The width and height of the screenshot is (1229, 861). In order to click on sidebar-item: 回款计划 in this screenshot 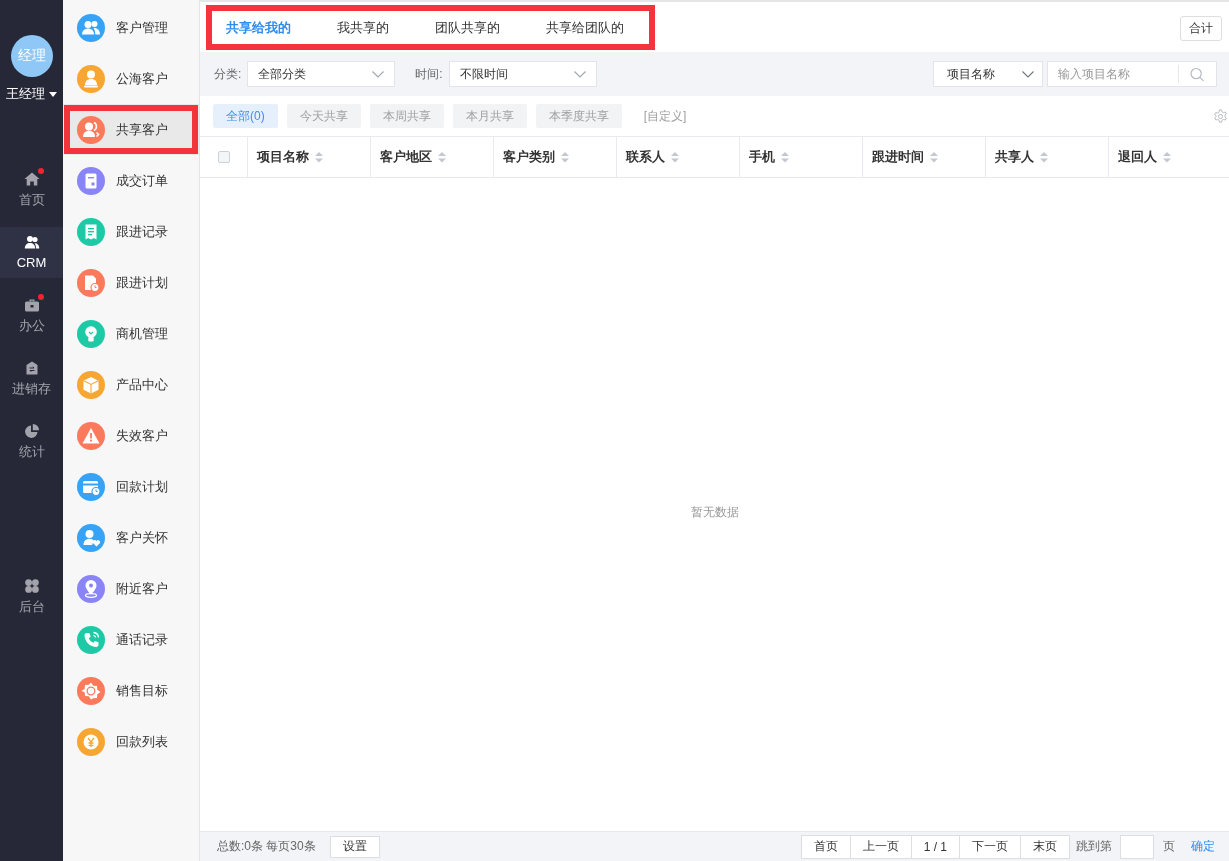, I will do `click(131, 486)`.